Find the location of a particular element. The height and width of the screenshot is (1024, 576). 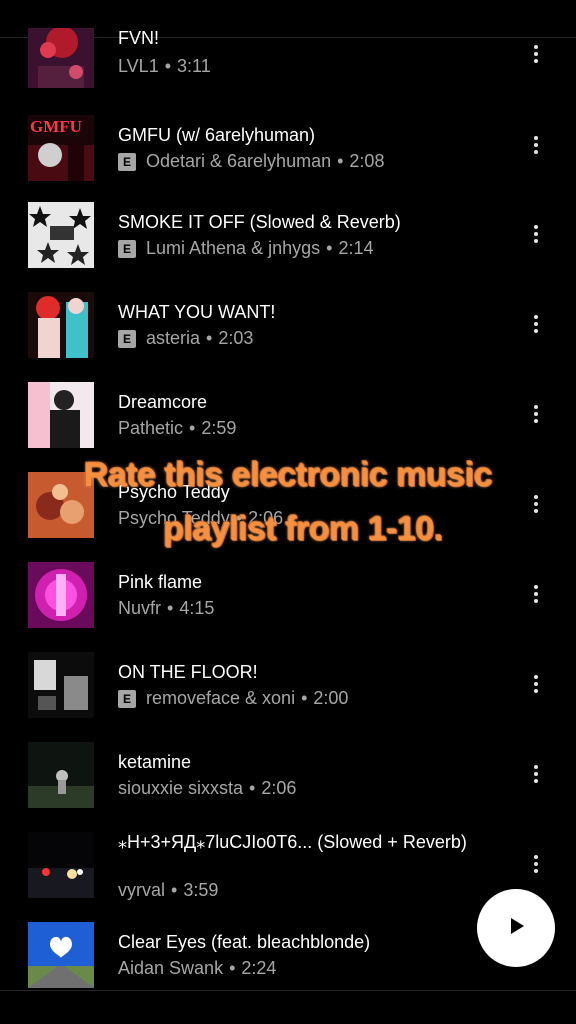

list-item: ON THE FLOOR! E removeface & xoni • 2:00 is located at coordinates (288, 697).